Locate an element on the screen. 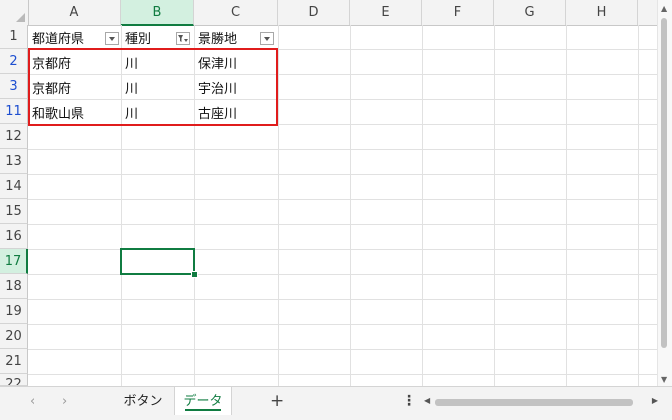 The width and height of the screenshot is (672, 420). sheet-tab-button: ボタン is located at coordinates (143, 401).